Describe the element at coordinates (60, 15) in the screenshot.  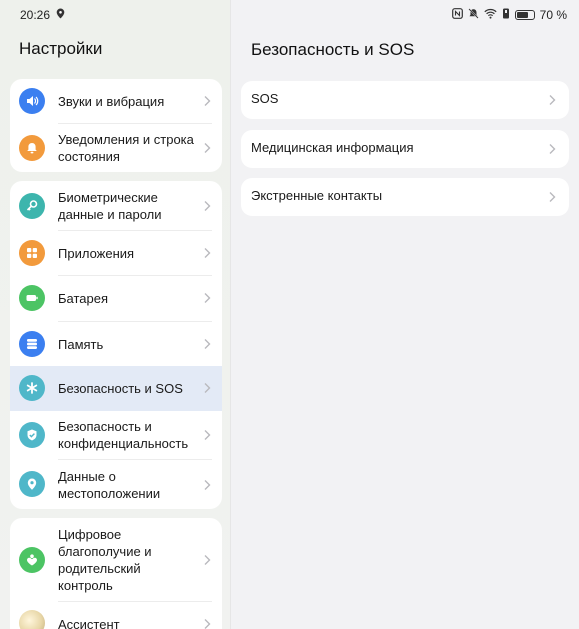
I see `location-icon` at that location.